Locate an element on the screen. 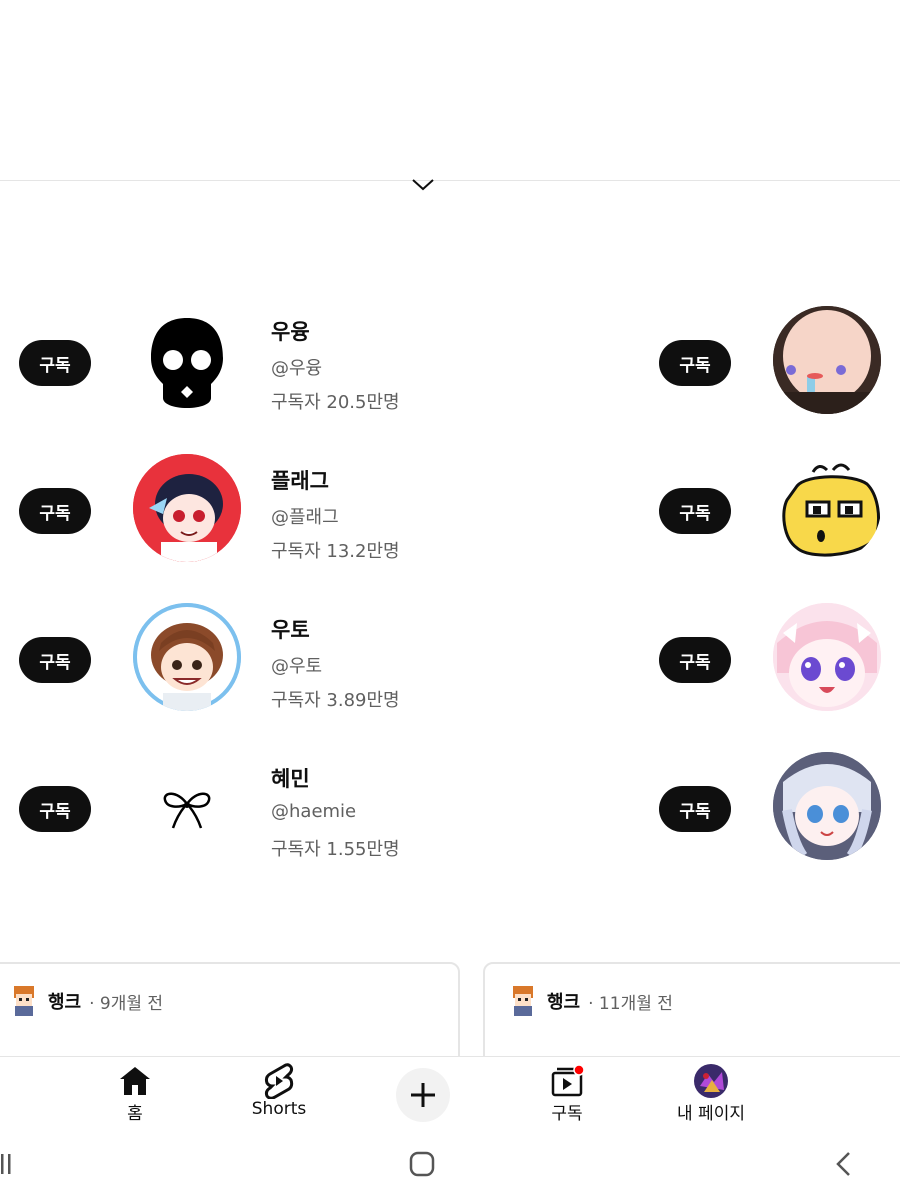 Image resolution: width=900 pixels, height=1200 pixels. channel-avatar-uto is located at coordinates (187, 657).